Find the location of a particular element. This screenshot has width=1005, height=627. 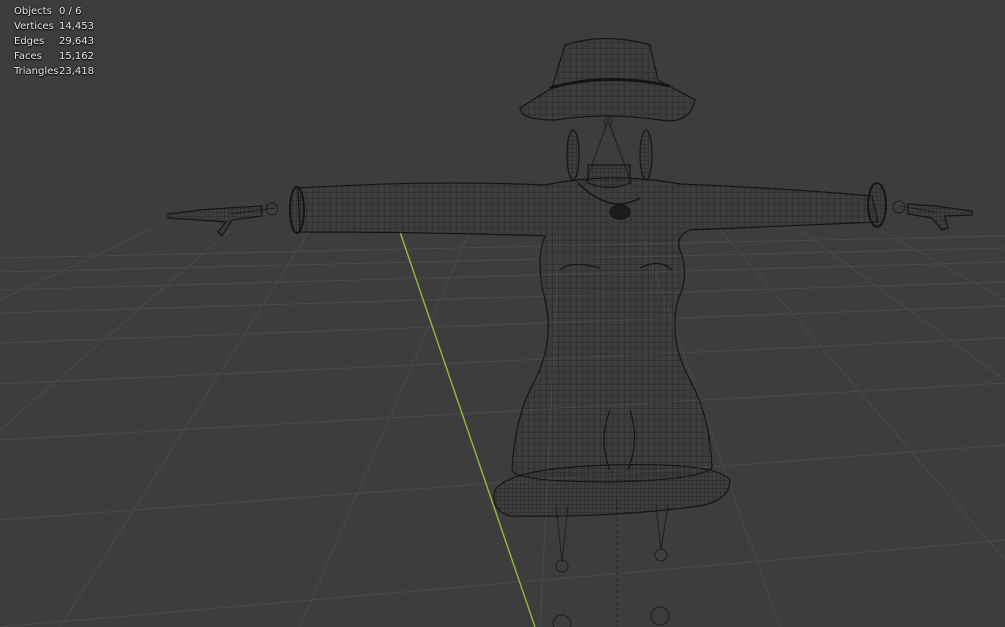

stat-row-faces: Faces 15,162 is located at coordinates (54, 56).